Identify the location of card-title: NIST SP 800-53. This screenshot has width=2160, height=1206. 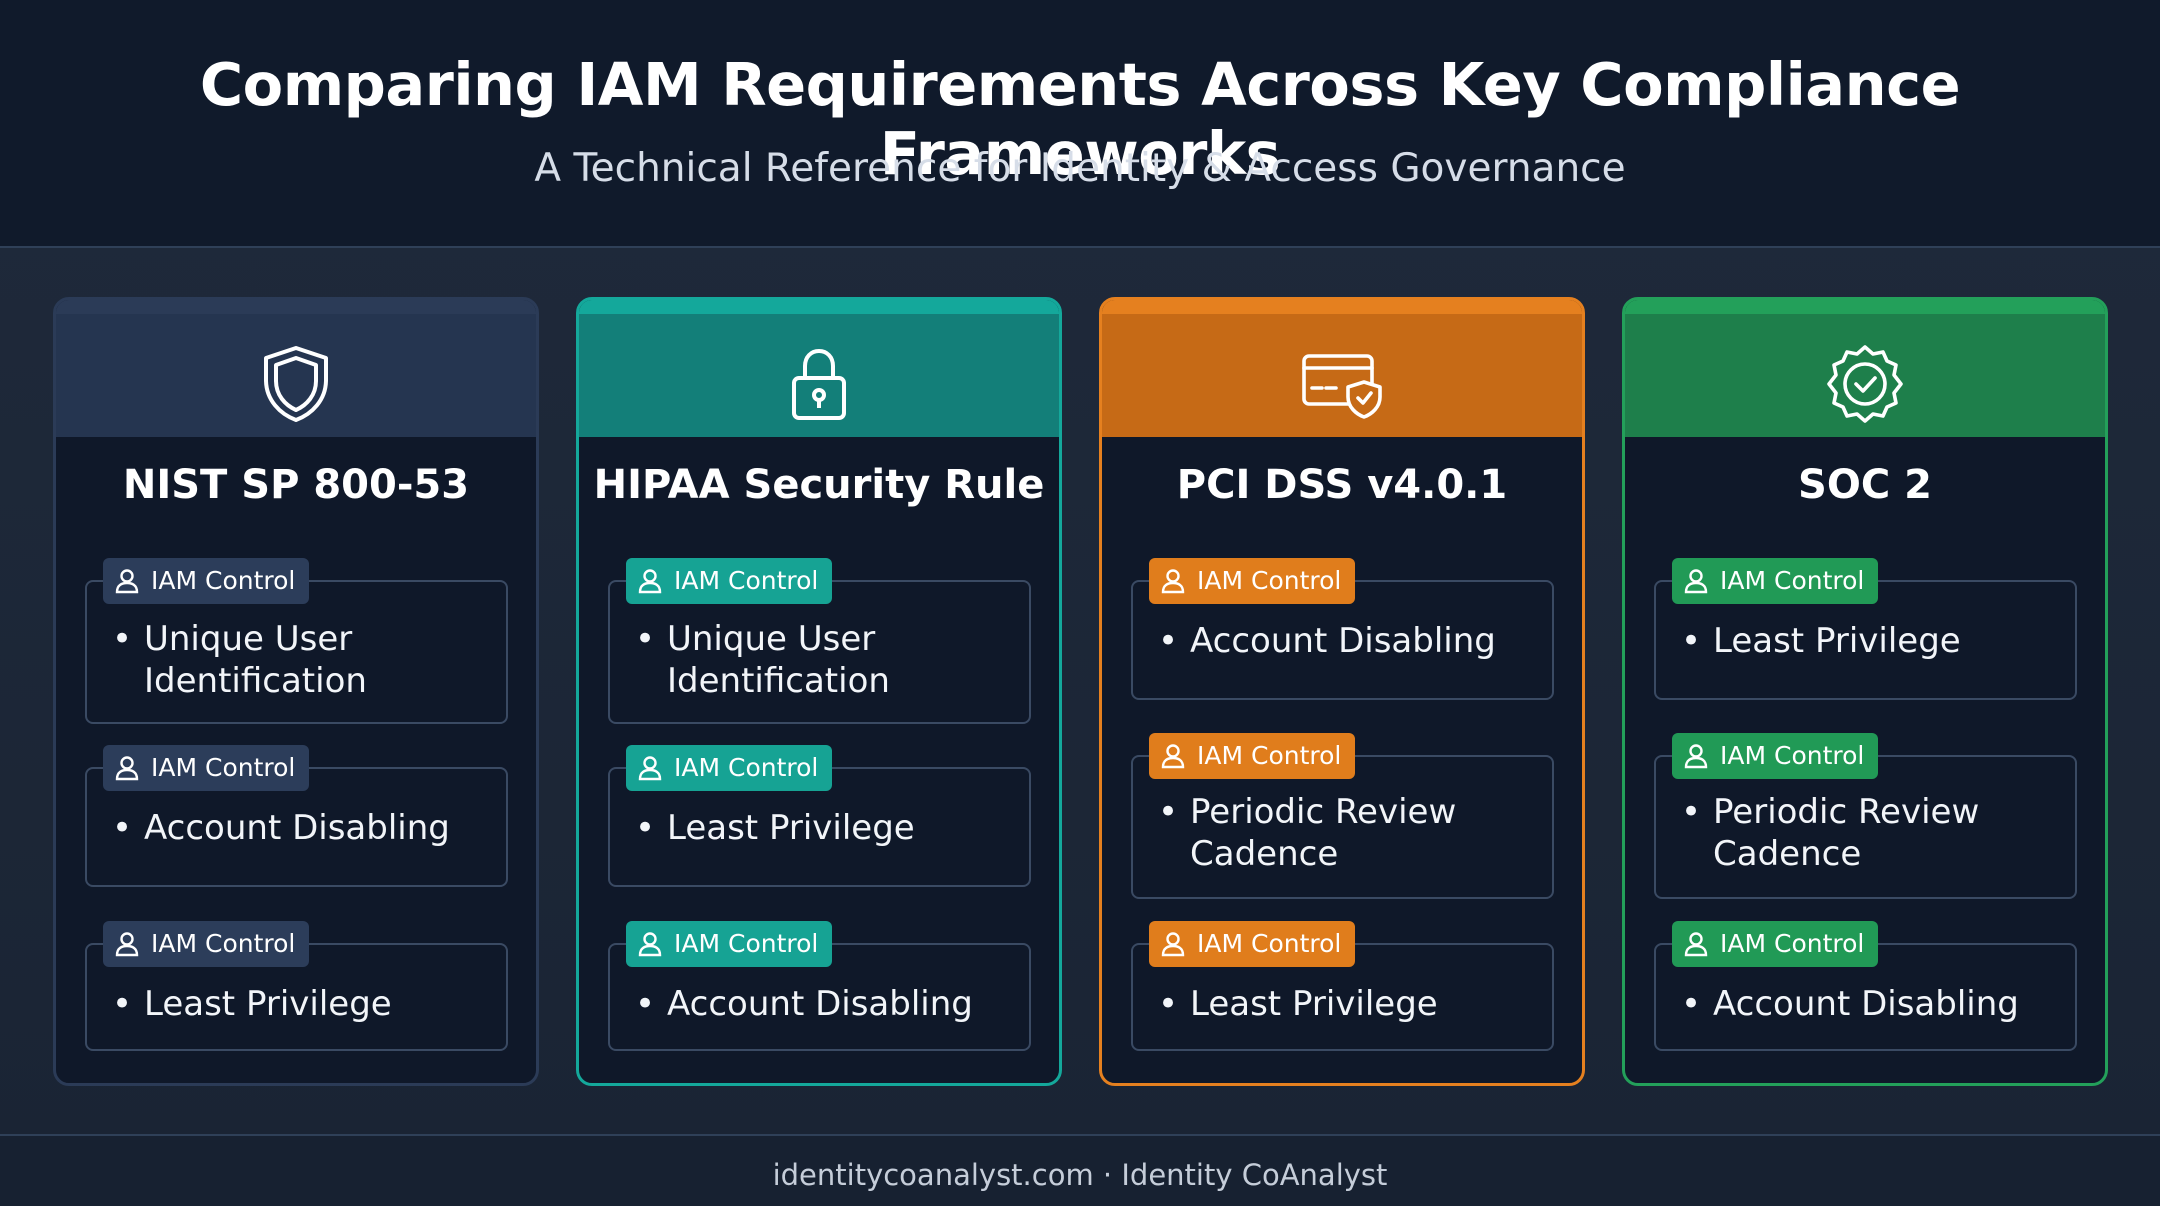
(296, 485).